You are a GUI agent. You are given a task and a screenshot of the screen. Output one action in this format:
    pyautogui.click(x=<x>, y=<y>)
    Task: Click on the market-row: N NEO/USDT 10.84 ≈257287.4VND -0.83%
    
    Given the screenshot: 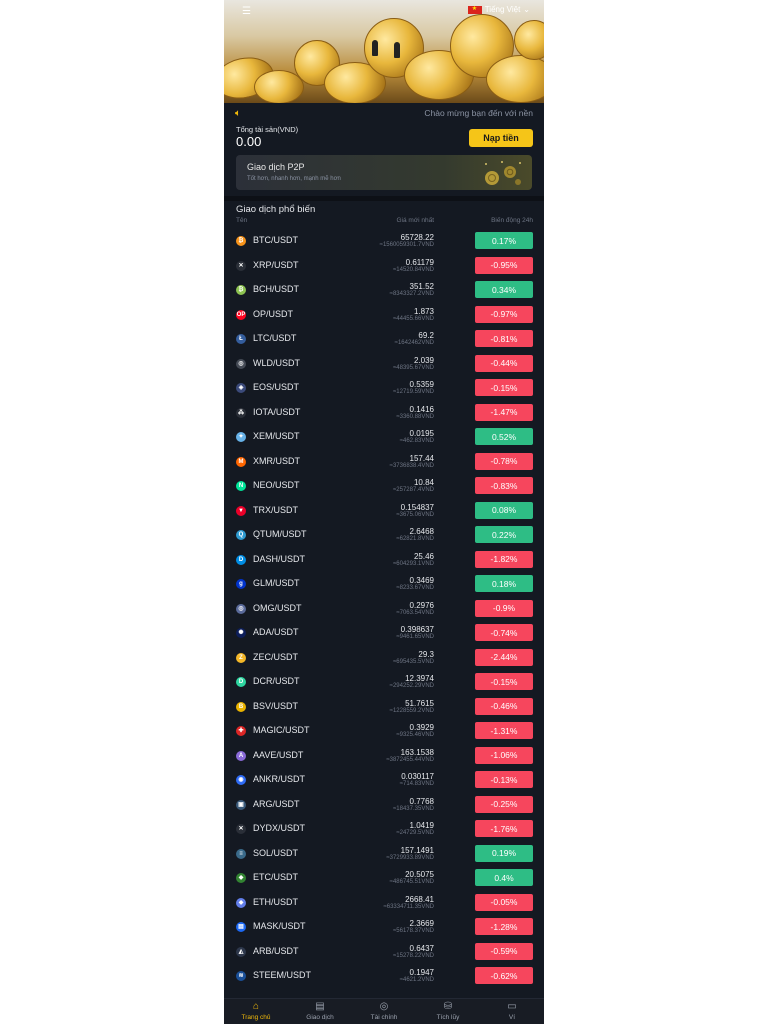 What is the action you would take?
    pyautogui.click(x=384, y=485)
    